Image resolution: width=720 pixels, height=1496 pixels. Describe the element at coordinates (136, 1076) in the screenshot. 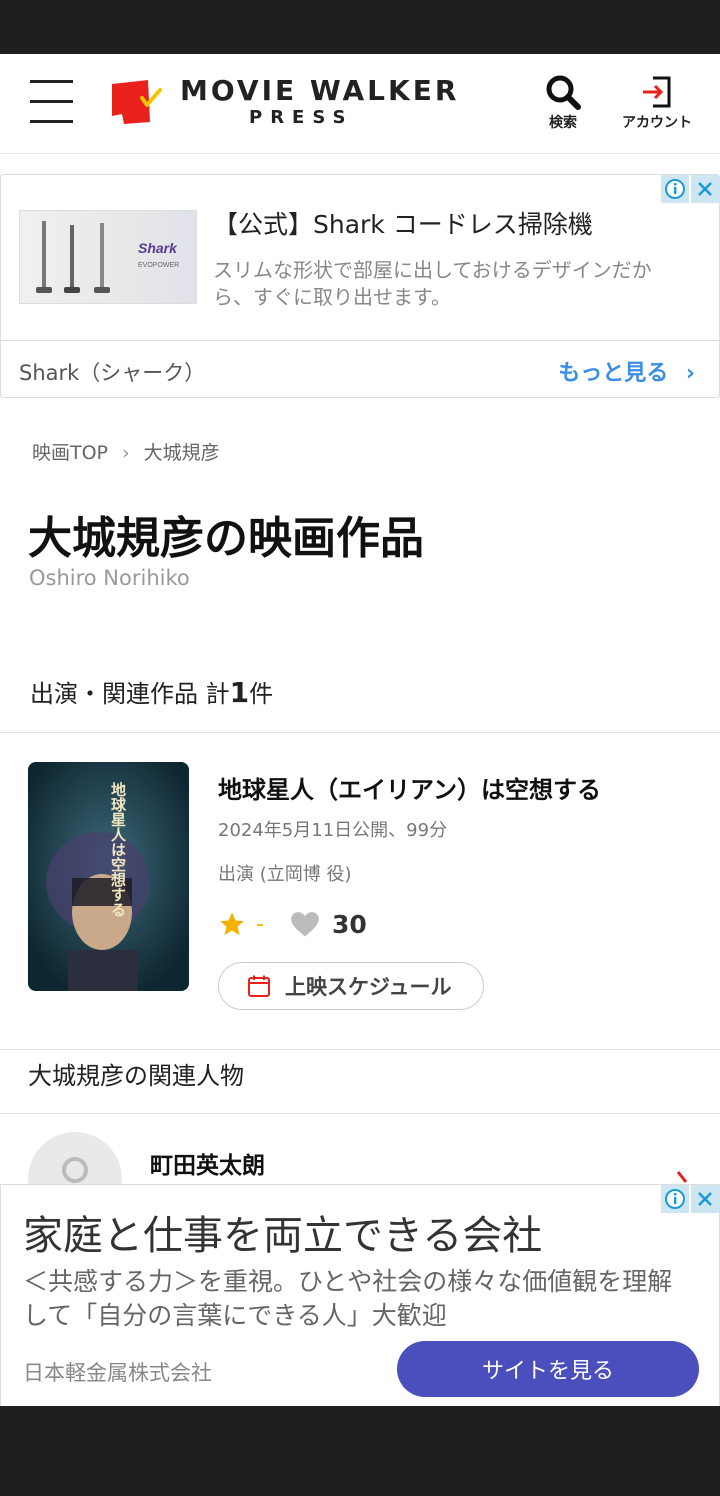

I see `related-people-heading: 大城規彦の関連人物` at that location.